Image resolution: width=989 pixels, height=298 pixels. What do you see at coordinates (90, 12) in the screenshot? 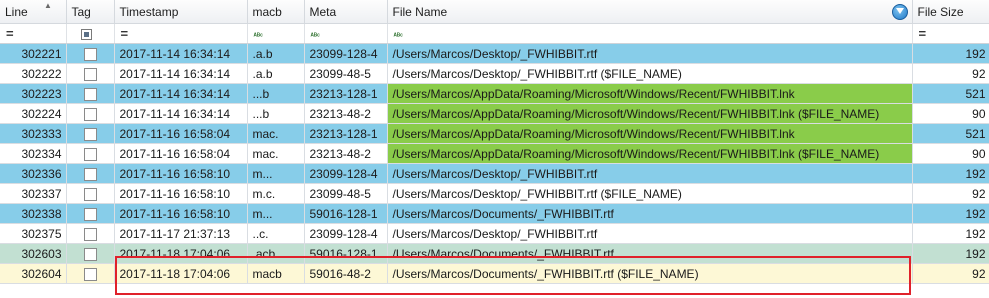
I see `column-header-tag: Tag` at bounding box center [90, 12].